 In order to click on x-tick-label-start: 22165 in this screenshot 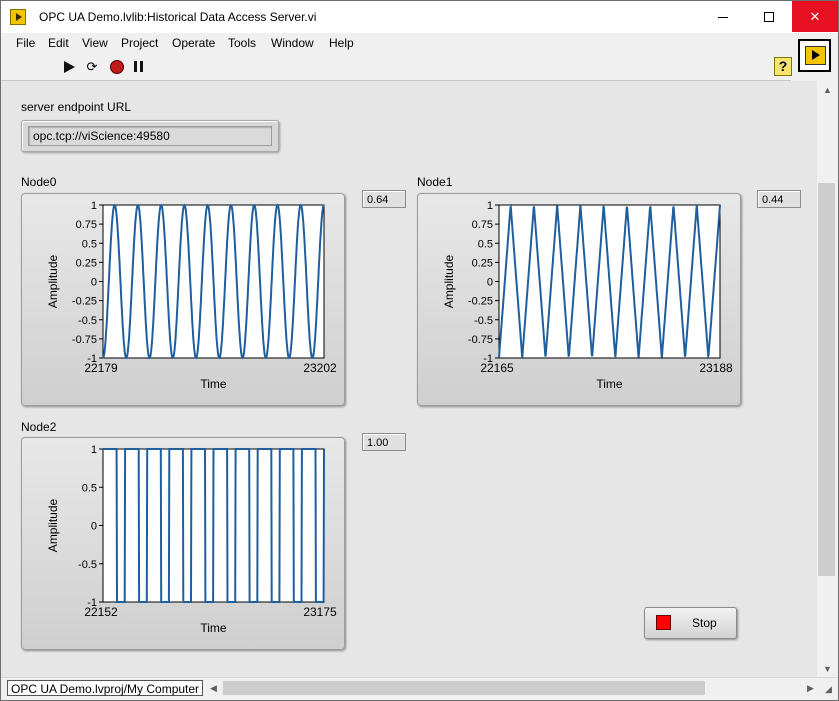, I will do `click(497, 368)`.